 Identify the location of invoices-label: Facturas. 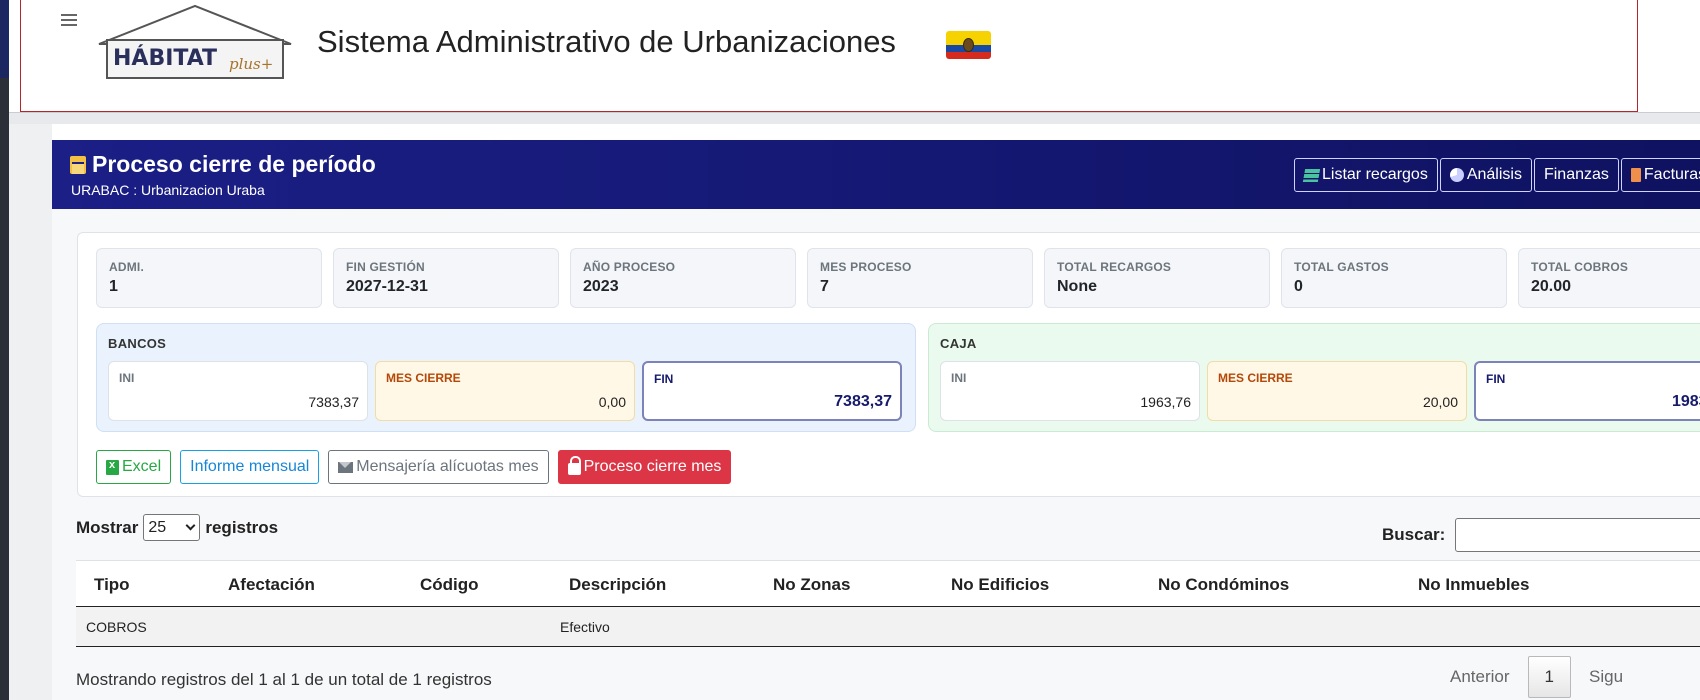
(1671, 174).